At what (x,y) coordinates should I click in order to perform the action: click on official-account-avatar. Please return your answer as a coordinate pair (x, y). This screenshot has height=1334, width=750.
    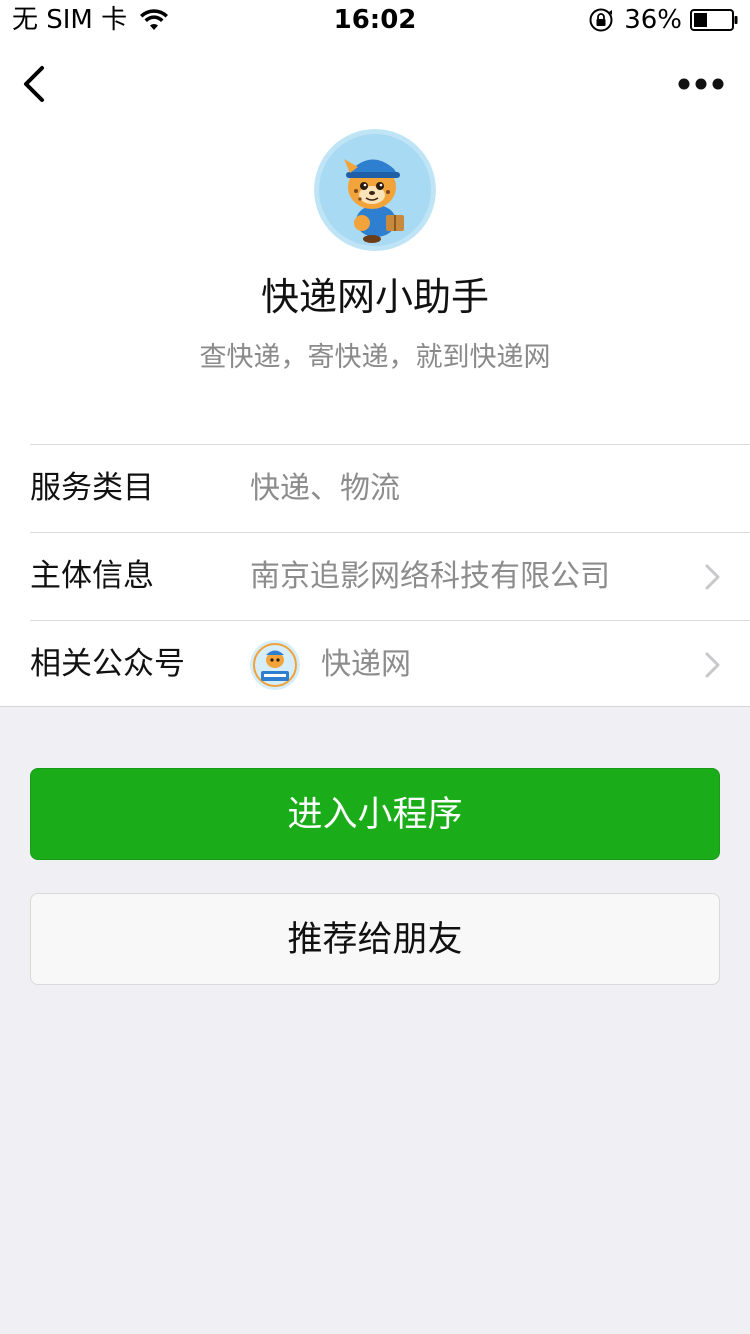
    Looking at the image, I should click on (275, 665).